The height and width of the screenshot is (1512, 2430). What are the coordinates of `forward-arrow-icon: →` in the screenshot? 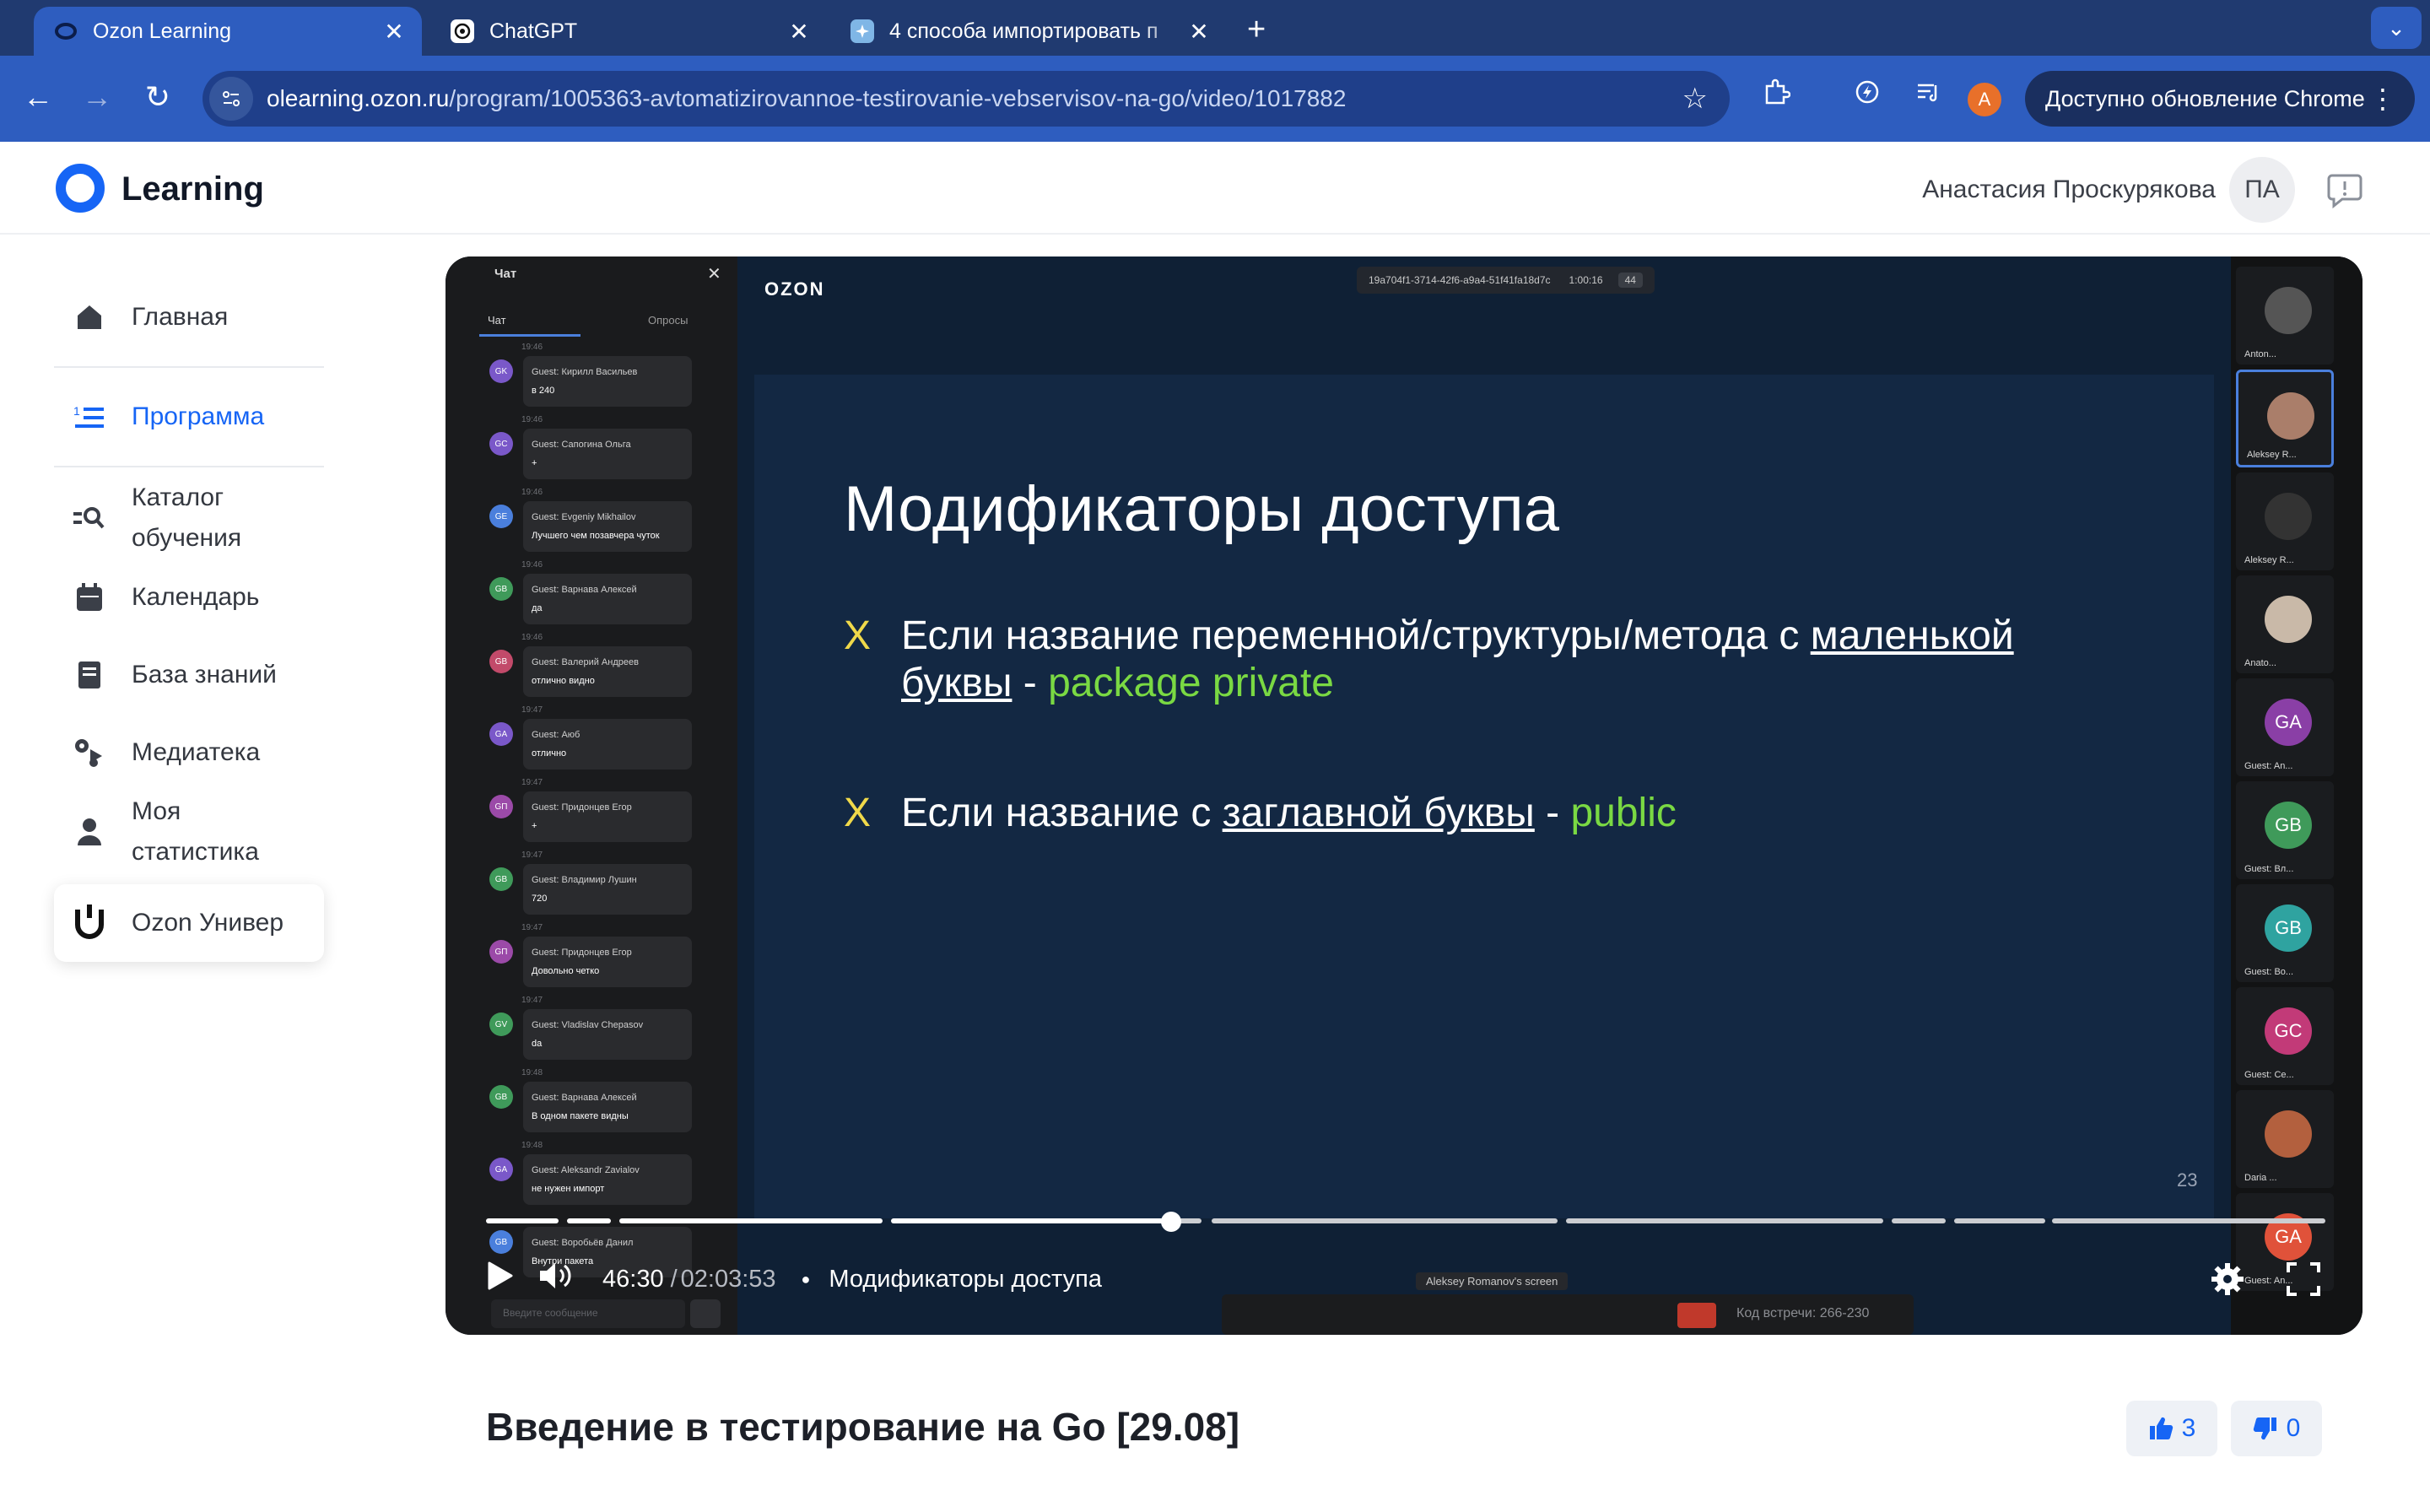 It's located at (97, 97).